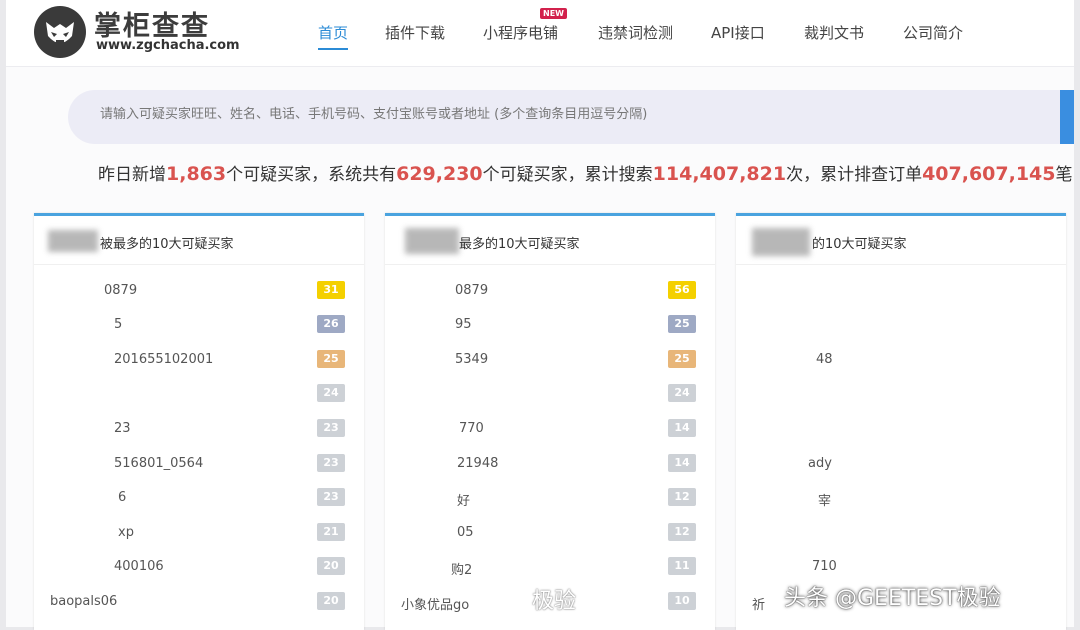 This screenshot has width=1080, height=630. Describe the element at coordinates (989, 174) in the screenshot. I see `stats-total-orders: 407,607,145` at that location.